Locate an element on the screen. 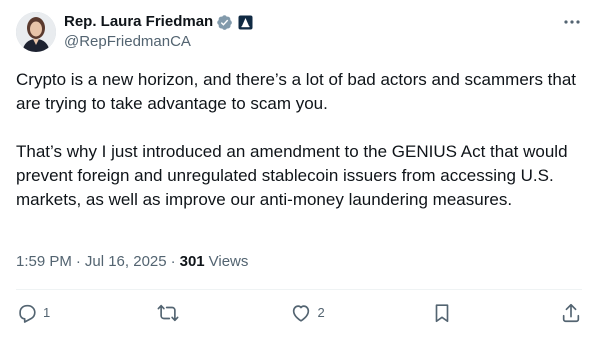 The image size is (598, 337). retweet-button is located at coordinates (170, 313).